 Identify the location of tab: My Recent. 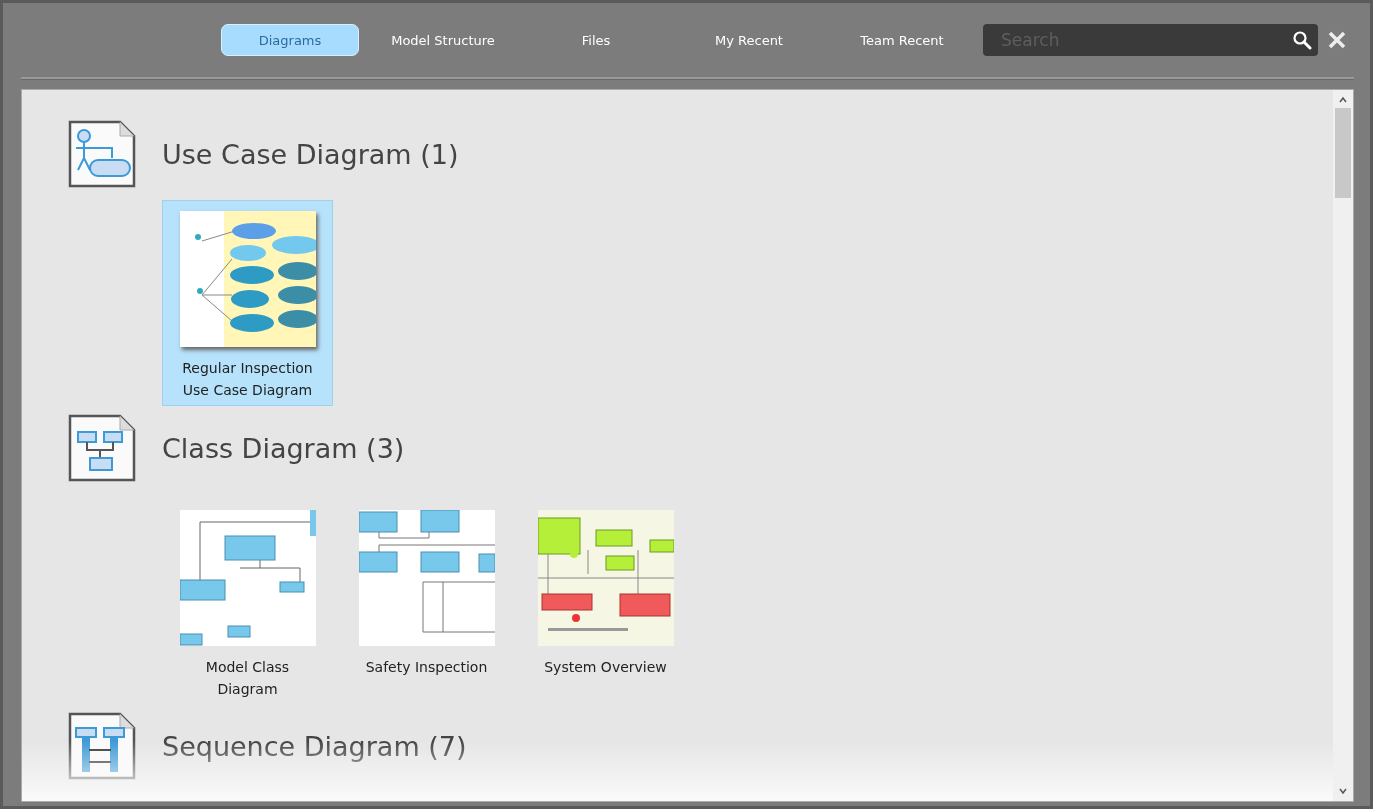
(749, 40).